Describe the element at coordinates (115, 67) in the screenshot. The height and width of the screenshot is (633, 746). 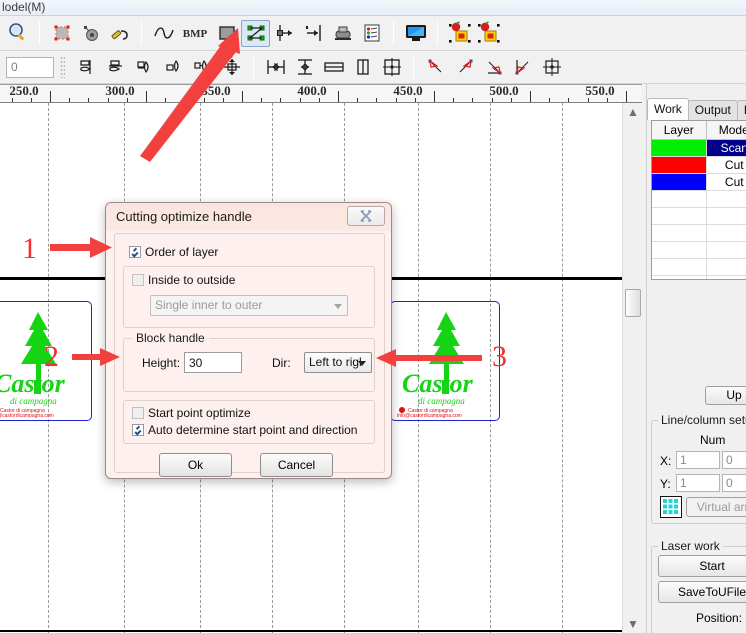
I see `mirror-vertical-icon` at that location.